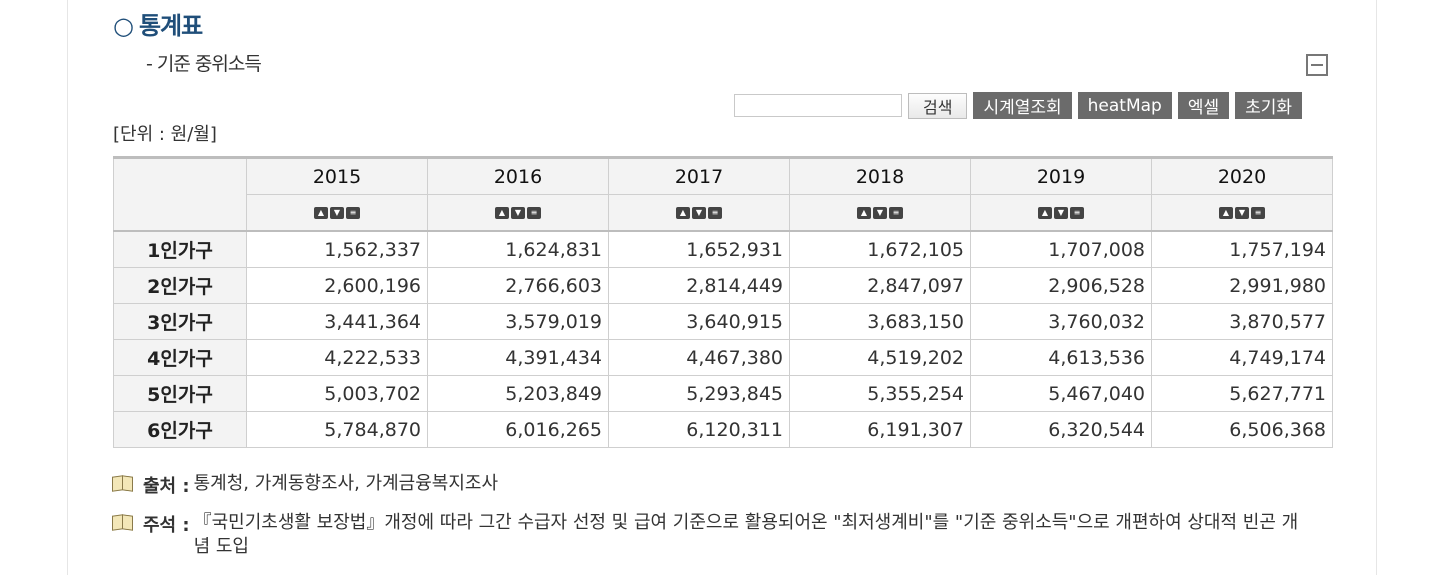 The height and width of the screenshot is (575, 1439). What do you see at coordinates (180, 249) in the screenshot?
I see `row-header: 1인가구` at bounding box center [180, 249].